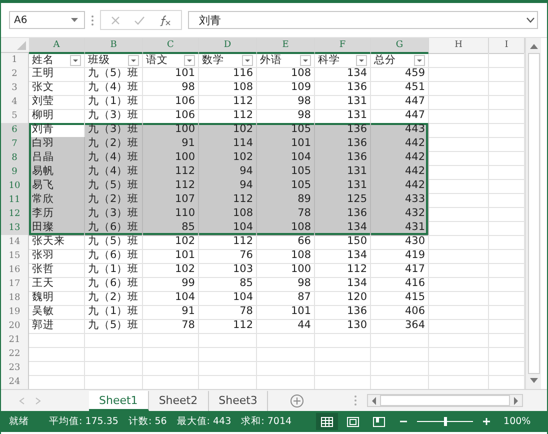 The height and width of the screenshot is (434, 548). Describe the element at coordinates (400, 130) in the screenshot. I see `table-cell: 443` at that location.